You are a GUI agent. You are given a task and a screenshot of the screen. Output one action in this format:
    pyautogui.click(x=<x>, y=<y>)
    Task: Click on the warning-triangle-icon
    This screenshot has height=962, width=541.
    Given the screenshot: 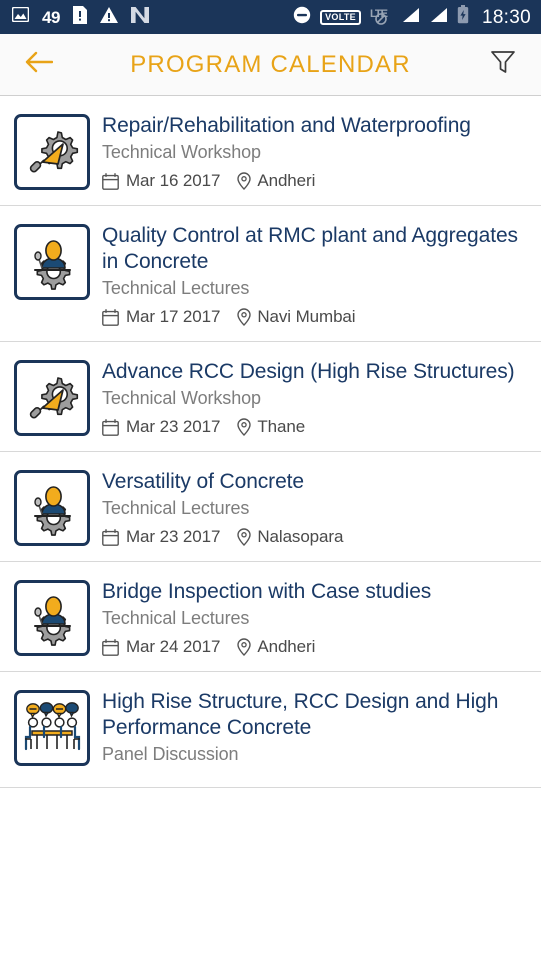 What is the action you would take?
    pyautogui.click(x=108, y=17)
    